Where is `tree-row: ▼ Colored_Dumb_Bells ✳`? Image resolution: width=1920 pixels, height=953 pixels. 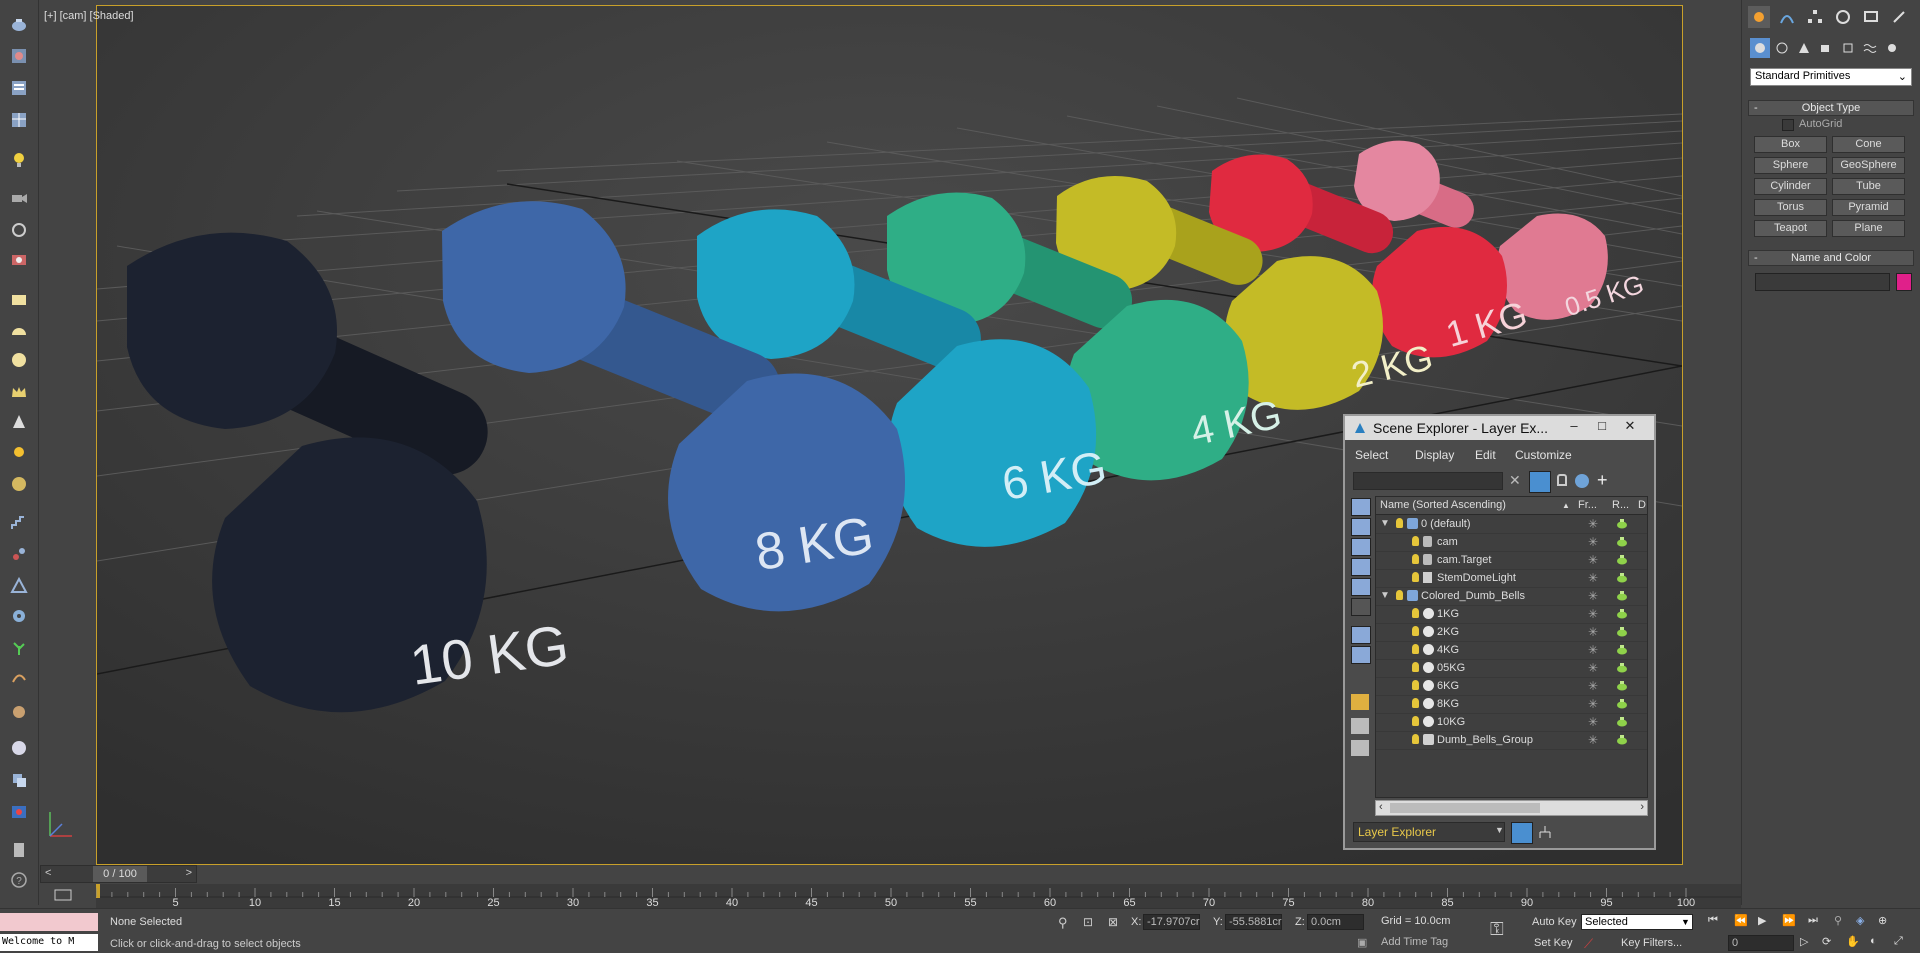 tree-row: ▼ Colored_Dumb_Bells ✳ is located at coordinates (1511, 596).